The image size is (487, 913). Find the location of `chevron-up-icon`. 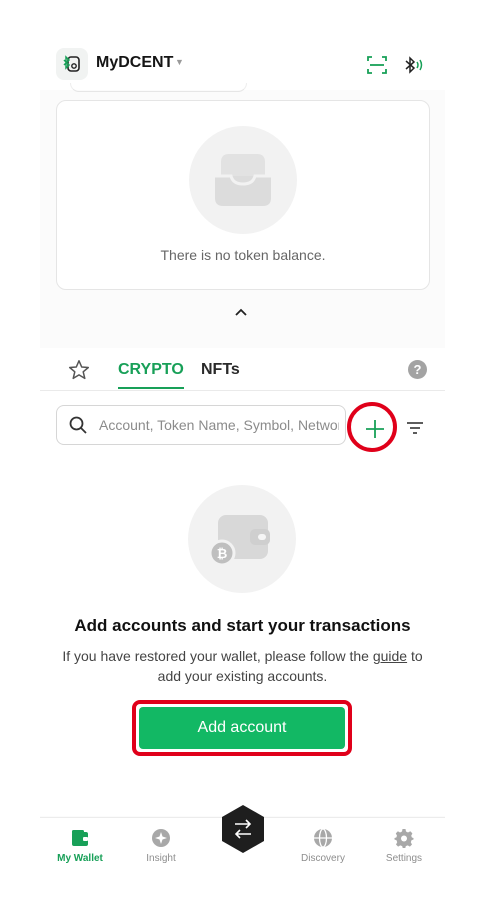

chevron-up-icon is located at coordinates (241, 312).